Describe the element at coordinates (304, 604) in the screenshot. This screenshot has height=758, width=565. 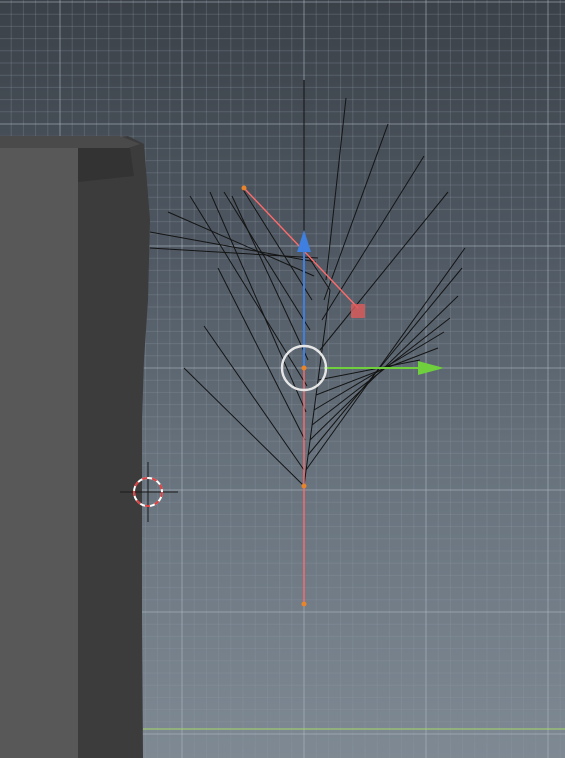
I see `bone-joint-root` at that location.